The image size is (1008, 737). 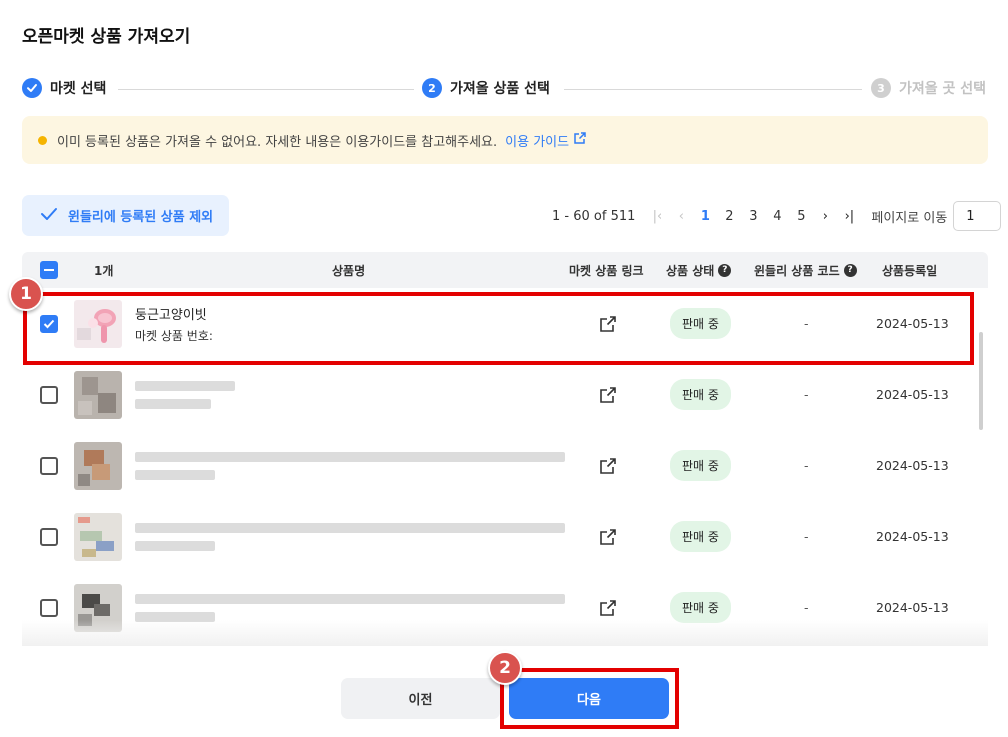 I want to click on page-1: 1, so click(x=705, y=216).